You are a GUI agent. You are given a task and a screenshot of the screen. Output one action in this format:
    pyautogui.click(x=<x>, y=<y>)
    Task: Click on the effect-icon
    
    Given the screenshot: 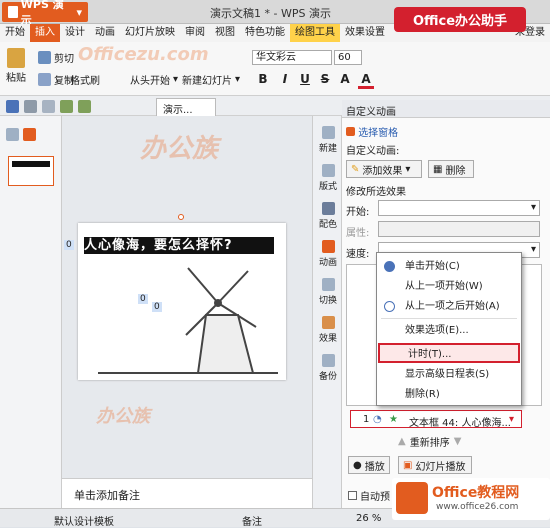 What is the action you would take?
    pyautogui.click(x=328, y=322)
    